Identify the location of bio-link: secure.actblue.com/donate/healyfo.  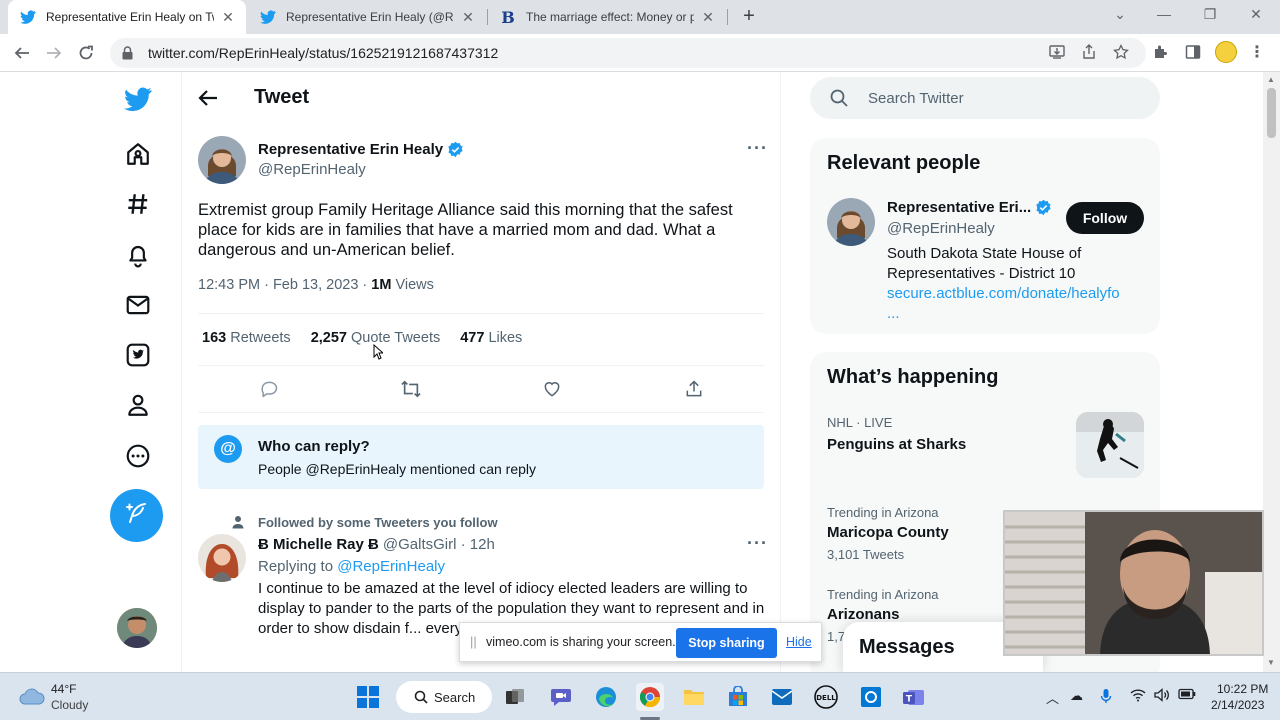
(1003, 293).